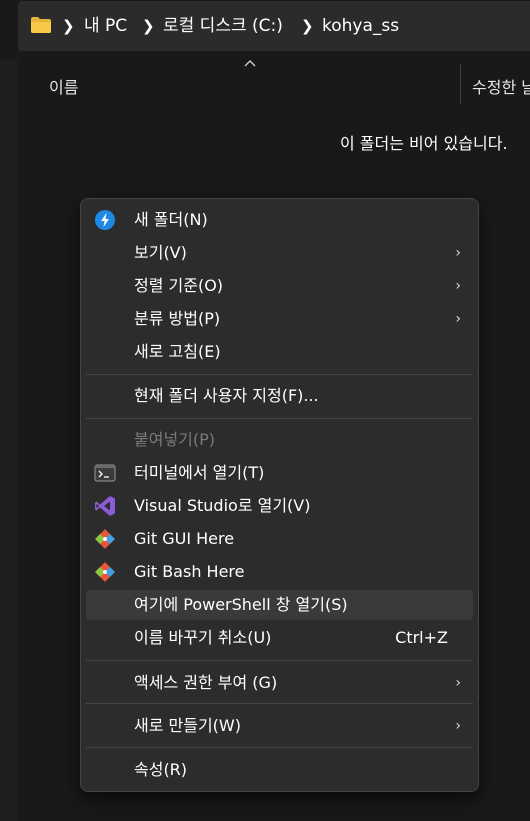 The height and width of the screenshot is (821, 530). What do you see at coordinates (241, 604) in the screenshot?
I see `menu-item-label: 여기에 PowerShell 창 열기(S)` at bounding box center [241, 604].